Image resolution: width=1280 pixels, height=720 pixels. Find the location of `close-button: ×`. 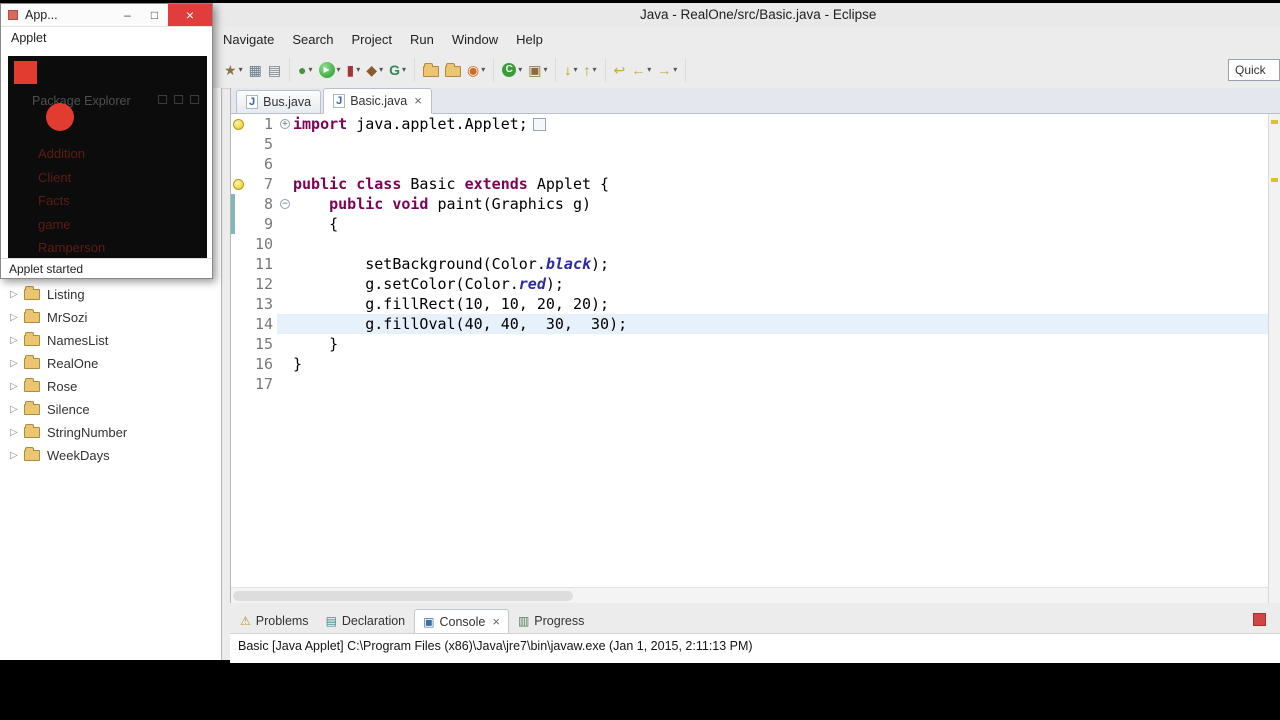

close-button: × is located at coordinates (190, 15).